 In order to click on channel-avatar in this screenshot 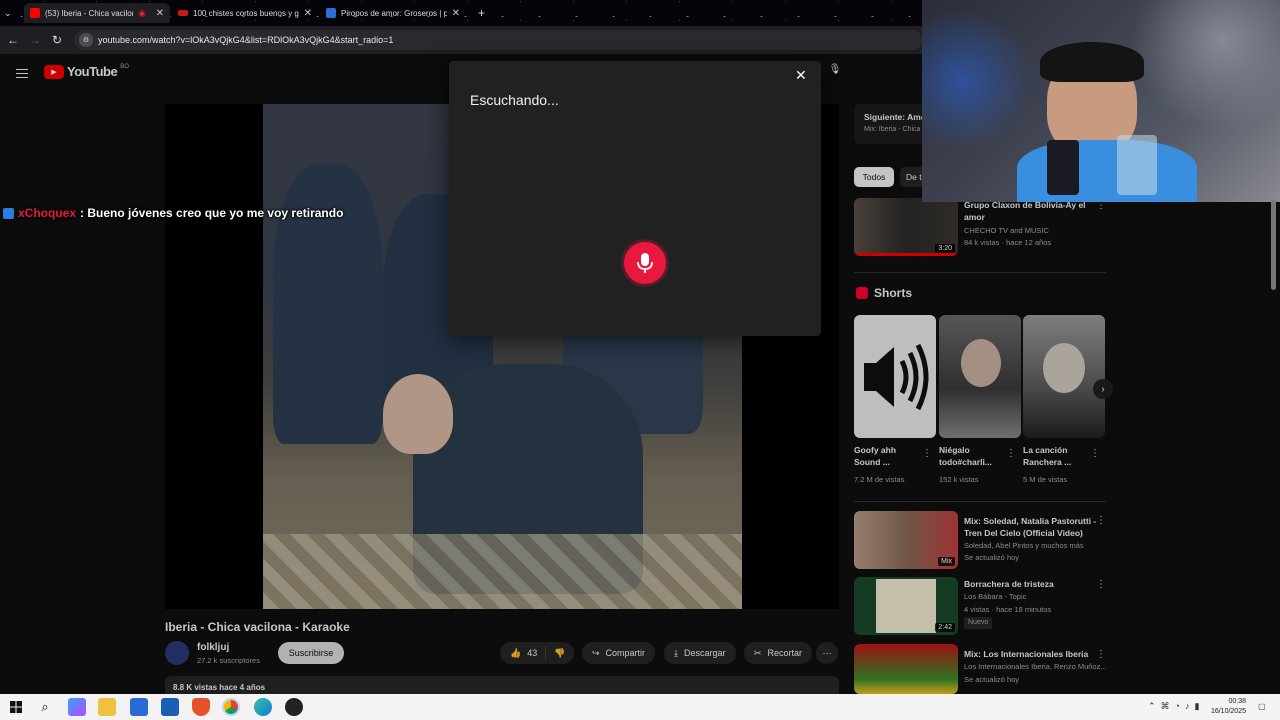, I will do `click(177, 653)`.